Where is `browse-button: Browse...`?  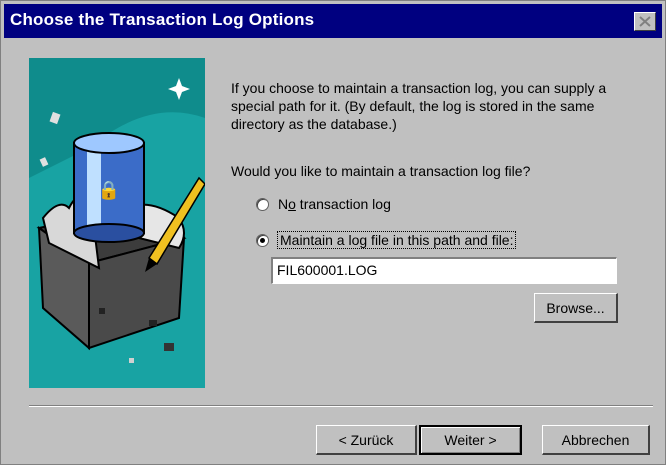
browse-button: Browse... is located at coordinates (576, 308).